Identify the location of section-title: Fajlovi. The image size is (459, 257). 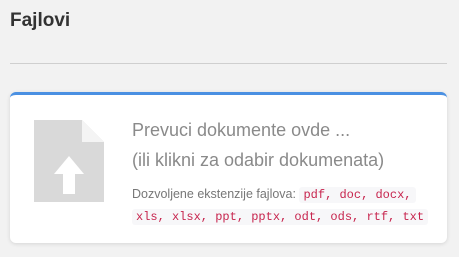
(40, 20).